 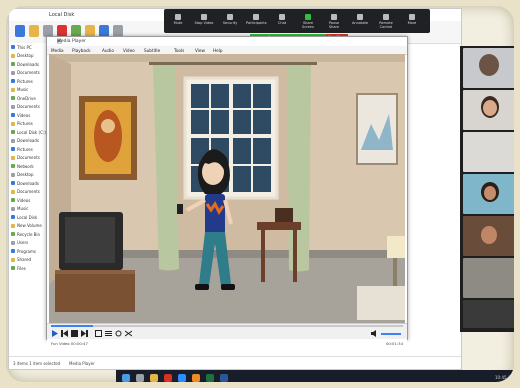 I want to click on zoom-button: Chat, so click(x=282, y=21).